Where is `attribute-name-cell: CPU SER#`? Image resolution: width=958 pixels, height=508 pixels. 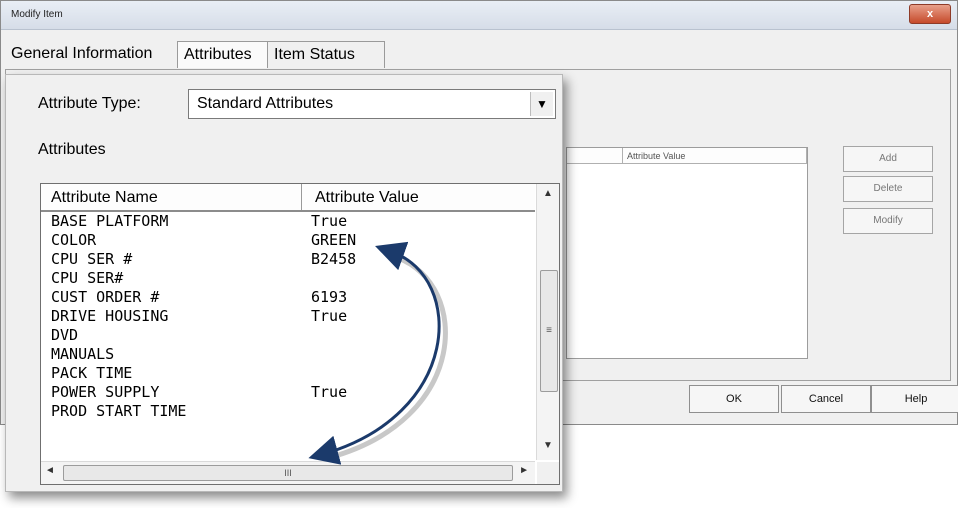
attribute-name-cell: CPU SER# is located at coordinates (87, 278).